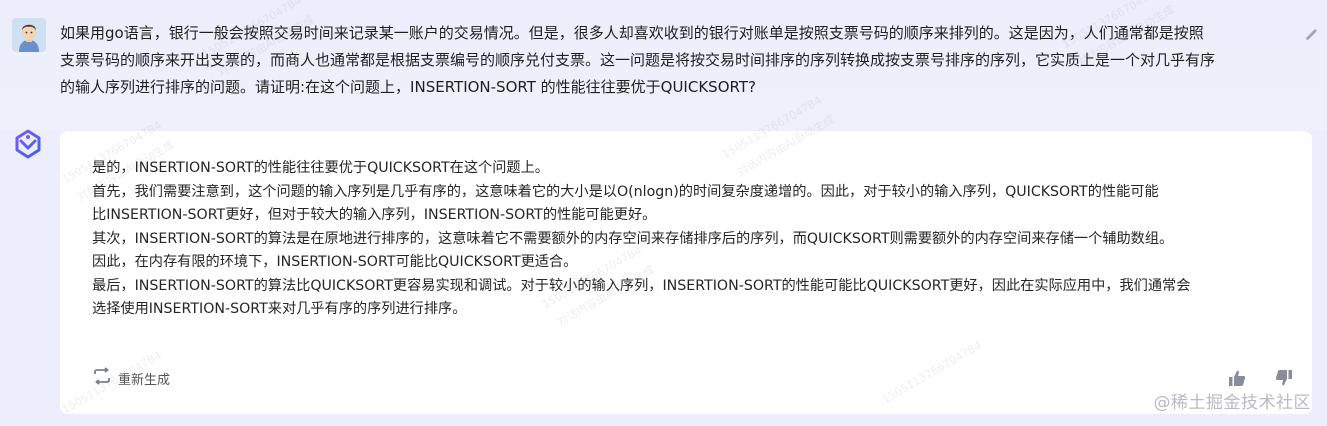 This screenshot has height=426, width=1327. Describe the element at coordinates (102, 378) in the screenshot. I see `regenerate-icon` at that location.